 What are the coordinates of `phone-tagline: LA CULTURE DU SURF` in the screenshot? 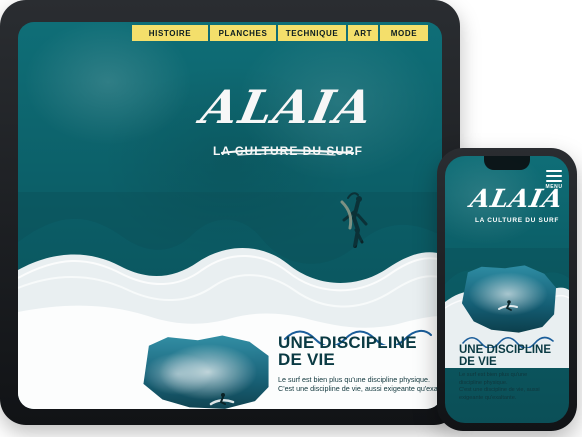 It's located at (517, 220).